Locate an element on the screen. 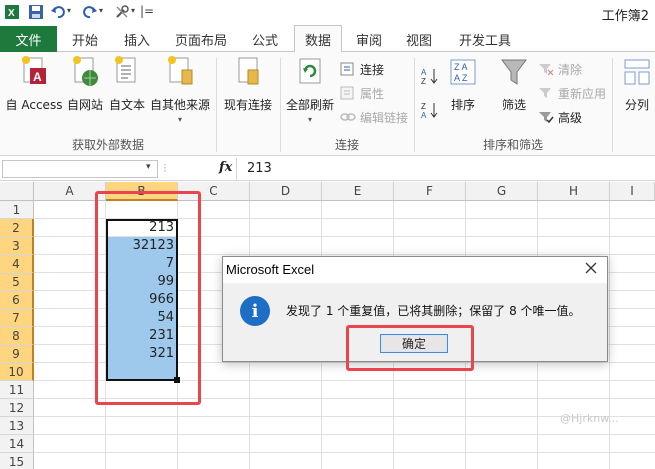 The image size is (655, 469). group-label-sort-filter: 排序和筛选 is located at coordinates (512, 145).